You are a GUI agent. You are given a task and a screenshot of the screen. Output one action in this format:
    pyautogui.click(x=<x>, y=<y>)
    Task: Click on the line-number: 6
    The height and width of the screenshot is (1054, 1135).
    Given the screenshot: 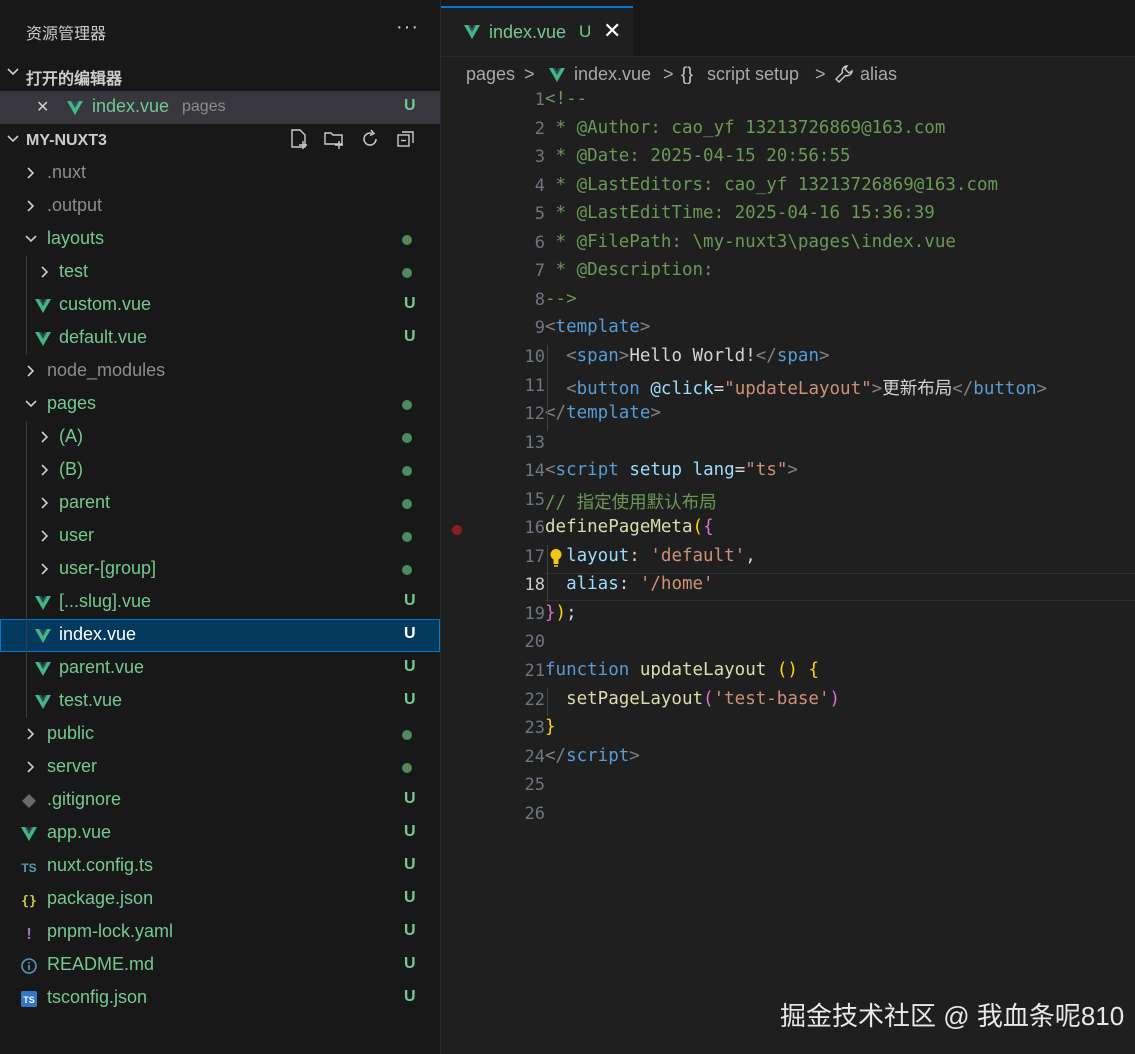 What is the action you would take?
    pyautogui.click(x=539, y=242)
    